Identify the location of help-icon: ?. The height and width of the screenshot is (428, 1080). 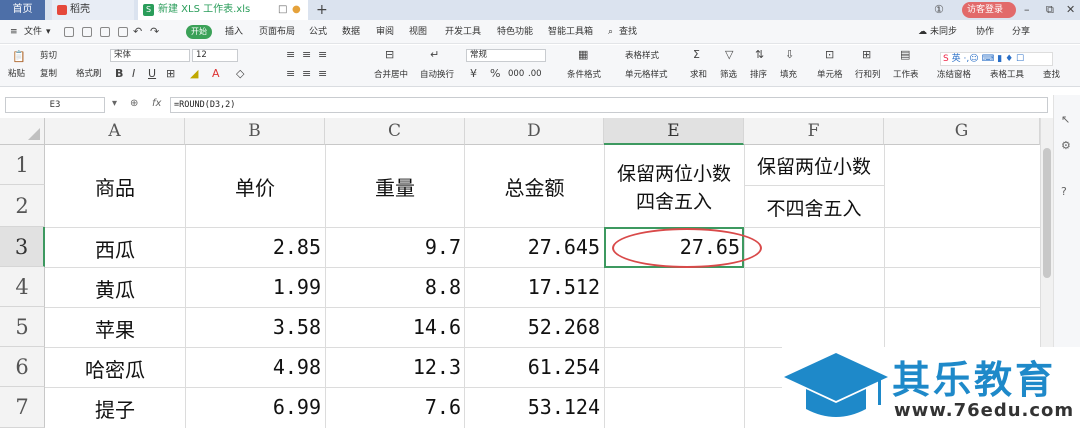
(1064, 191).